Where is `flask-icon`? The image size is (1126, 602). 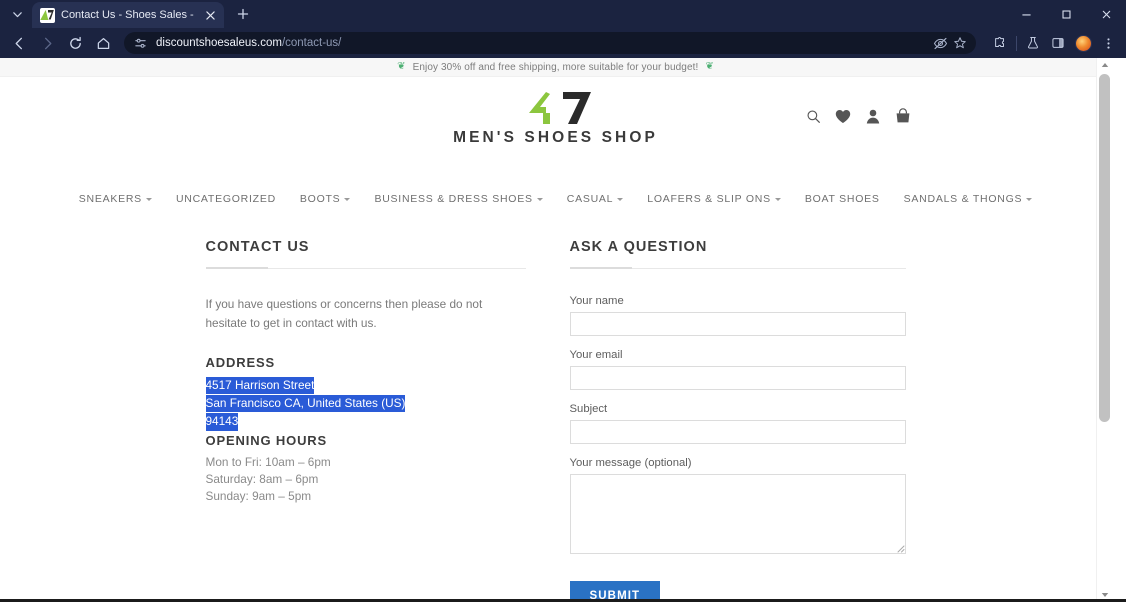
flask-icon is located at coordinates (1033, 43).